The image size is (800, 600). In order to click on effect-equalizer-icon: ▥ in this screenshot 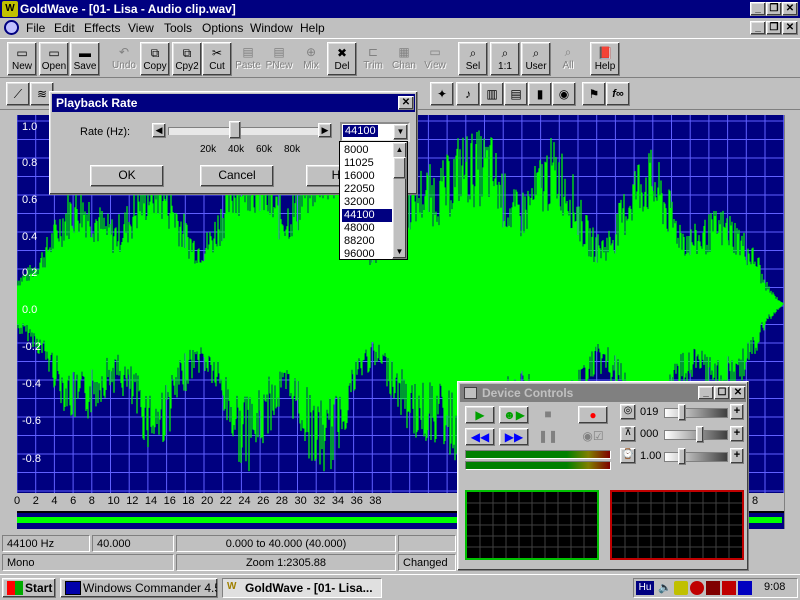, I will do `click(492, 94)`.